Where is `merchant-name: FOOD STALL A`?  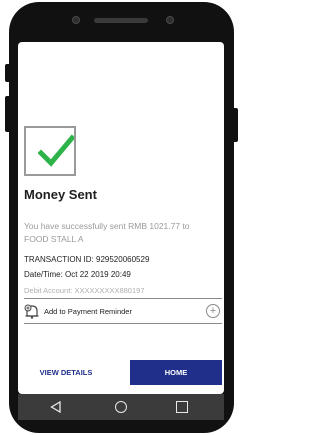 merchant-name: FOOD STALL A is located at coordinates (54, 239).